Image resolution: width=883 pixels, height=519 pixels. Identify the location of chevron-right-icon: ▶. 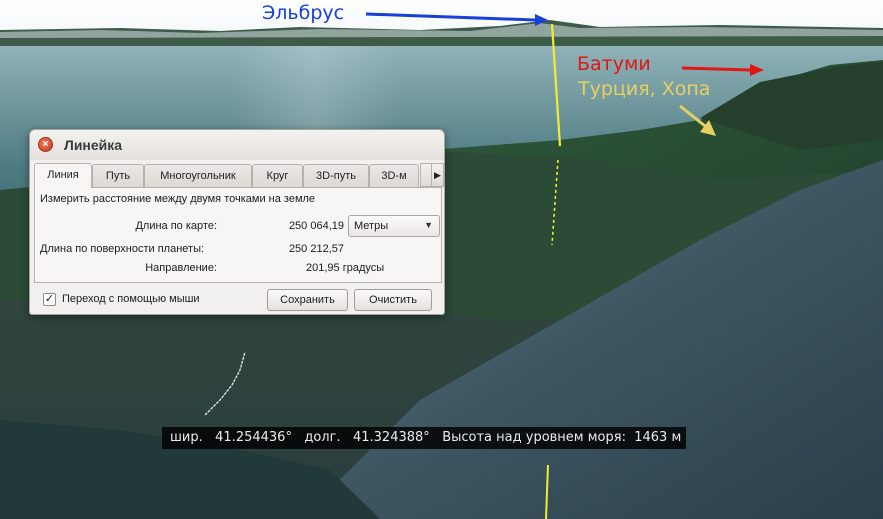
(437, 175).